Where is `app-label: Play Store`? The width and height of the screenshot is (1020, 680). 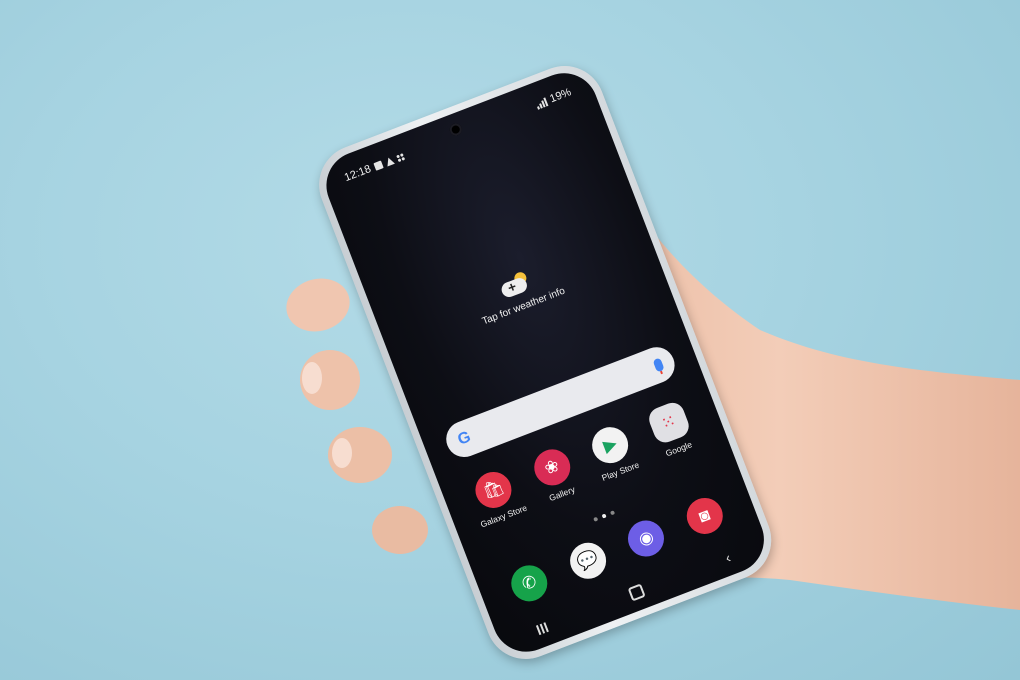
app-label: Play Store is located at coordinates (620, 471).